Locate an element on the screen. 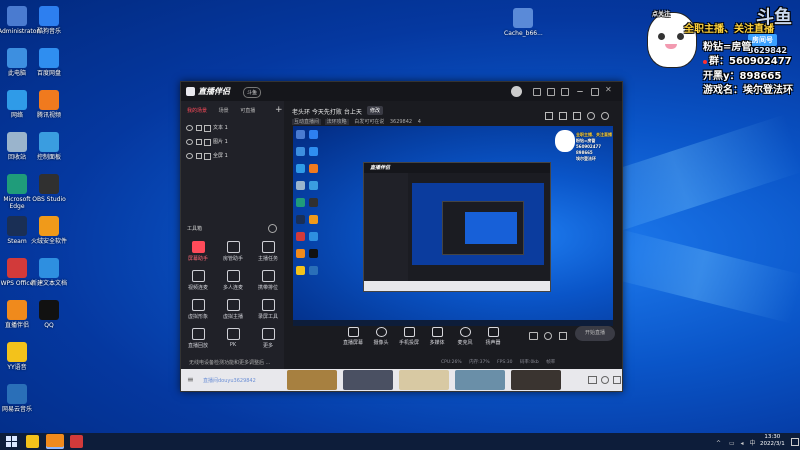 This screenshot has width=800, height=450. desktop-icon: 腾讯视频 is located at coordinates (49, 104).